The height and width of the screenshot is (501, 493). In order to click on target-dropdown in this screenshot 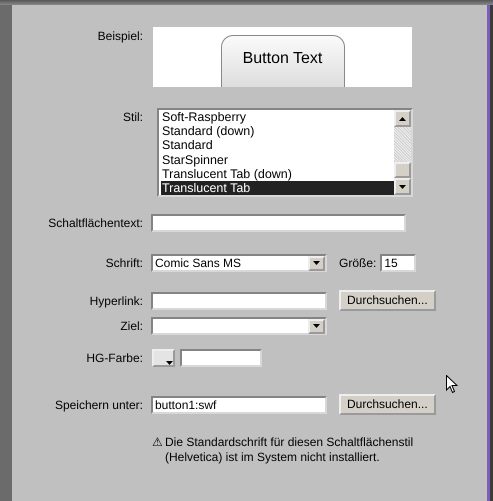, I will do `click(239, 326)`.